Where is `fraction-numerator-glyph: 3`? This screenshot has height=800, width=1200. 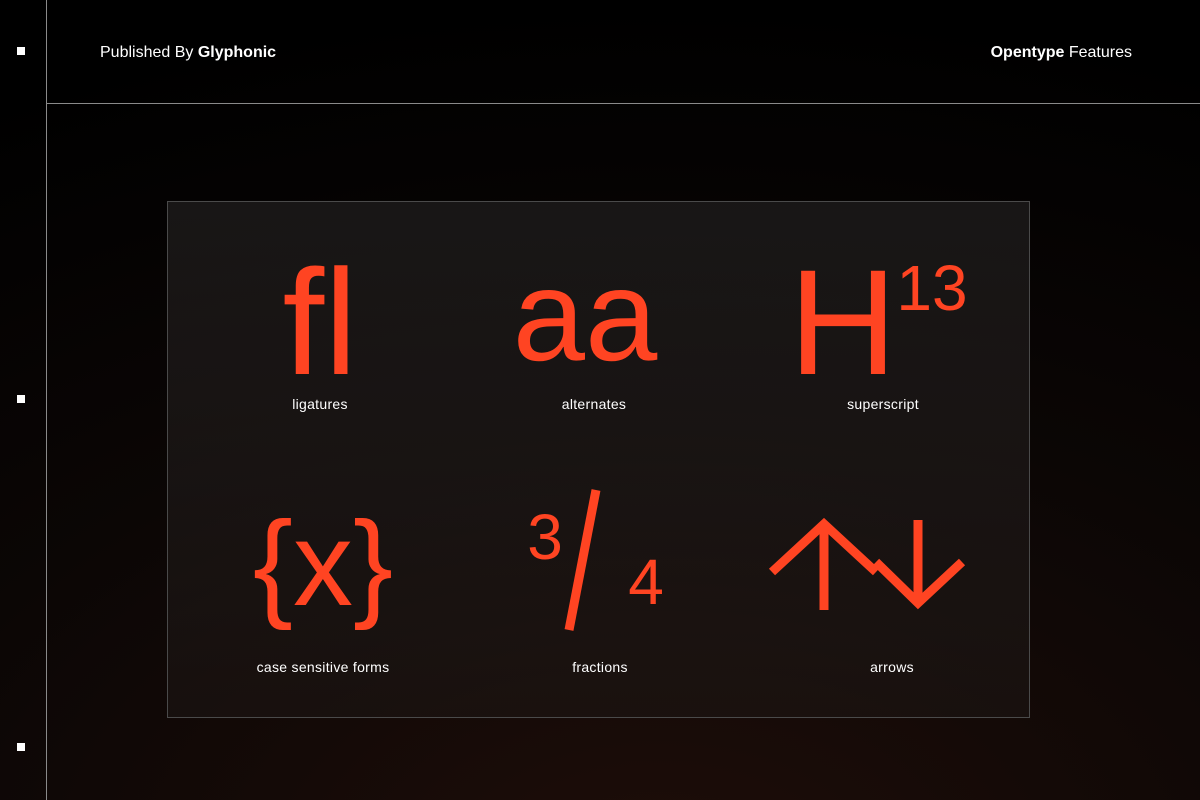 fraction-numerator-glyph: 3 is located at coordinates (545, 537).